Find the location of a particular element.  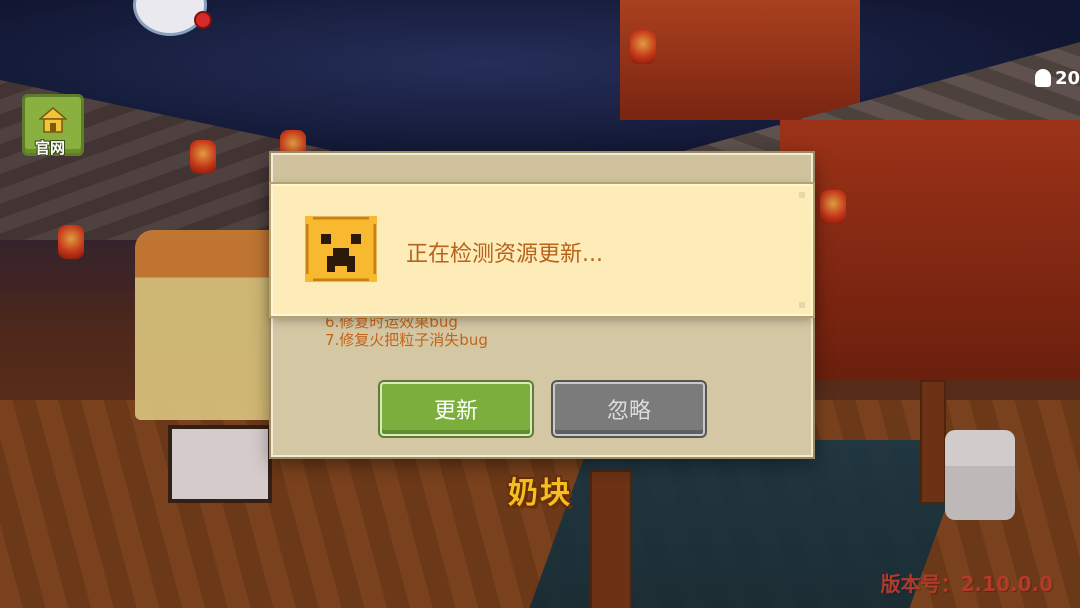

dialog-header is located at coordinates (542, 170).